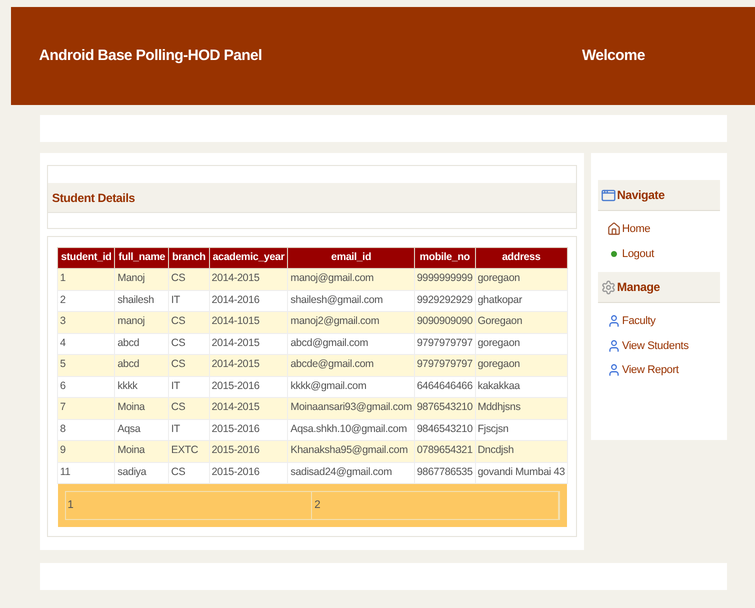  I want to click on page-link: 1, so click(189, 505).